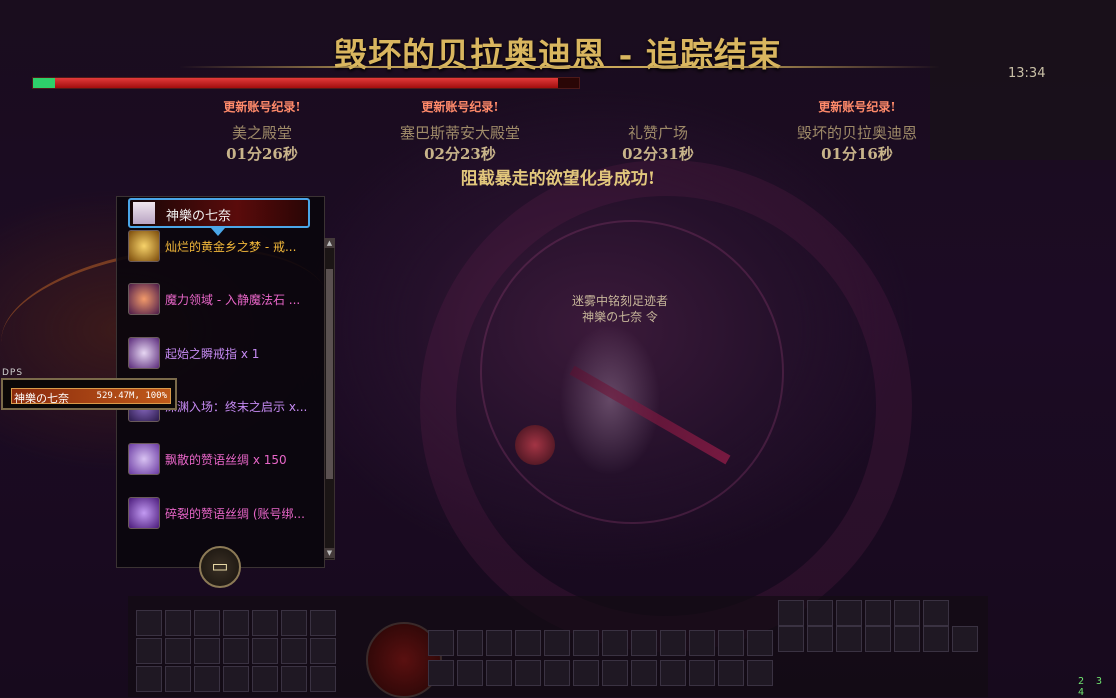 The height and width of the screenshot is (698, 1116). Describe the element at coordinates (658, 131) in the screenshot. I see `record-item: 礼赞广场 02分31秒` at that location.